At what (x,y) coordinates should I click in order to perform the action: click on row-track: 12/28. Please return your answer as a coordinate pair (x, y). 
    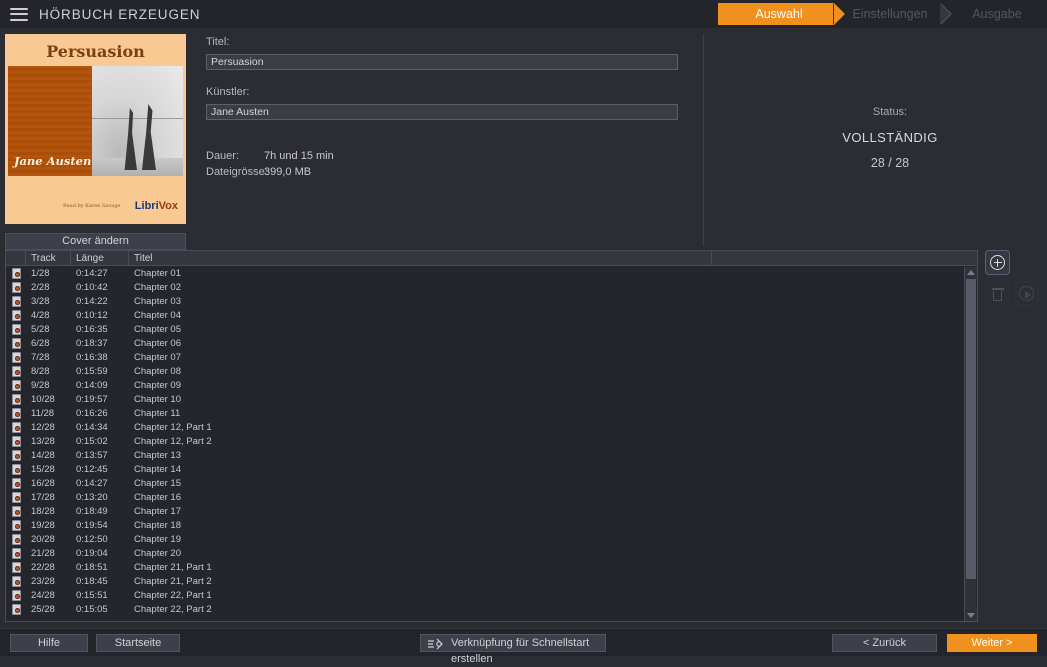
    Looking at the image, I should click on (43, 427).